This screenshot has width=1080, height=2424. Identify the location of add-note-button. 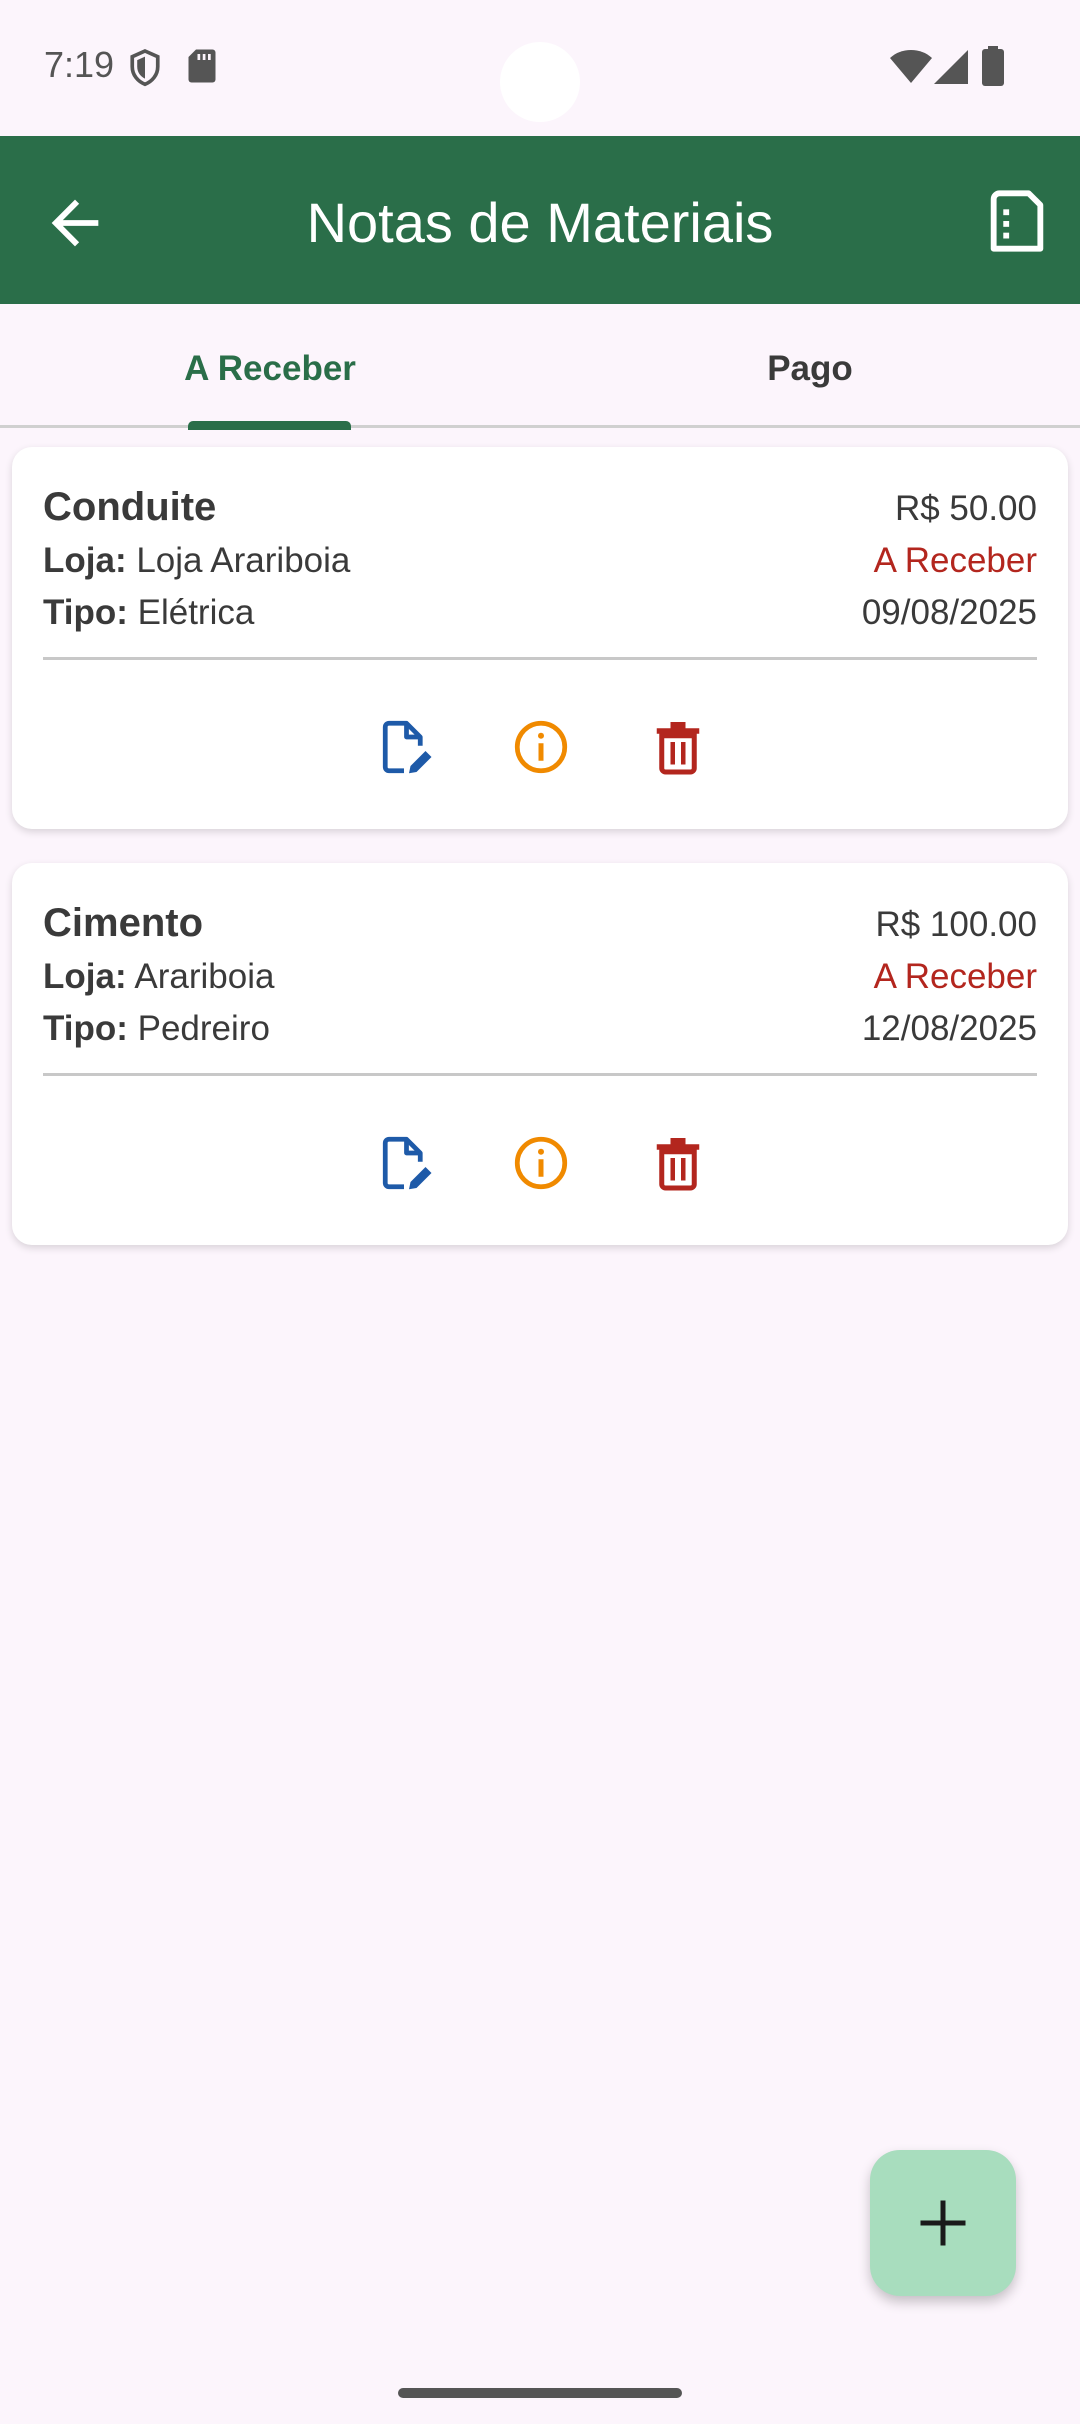
(943, 2223).